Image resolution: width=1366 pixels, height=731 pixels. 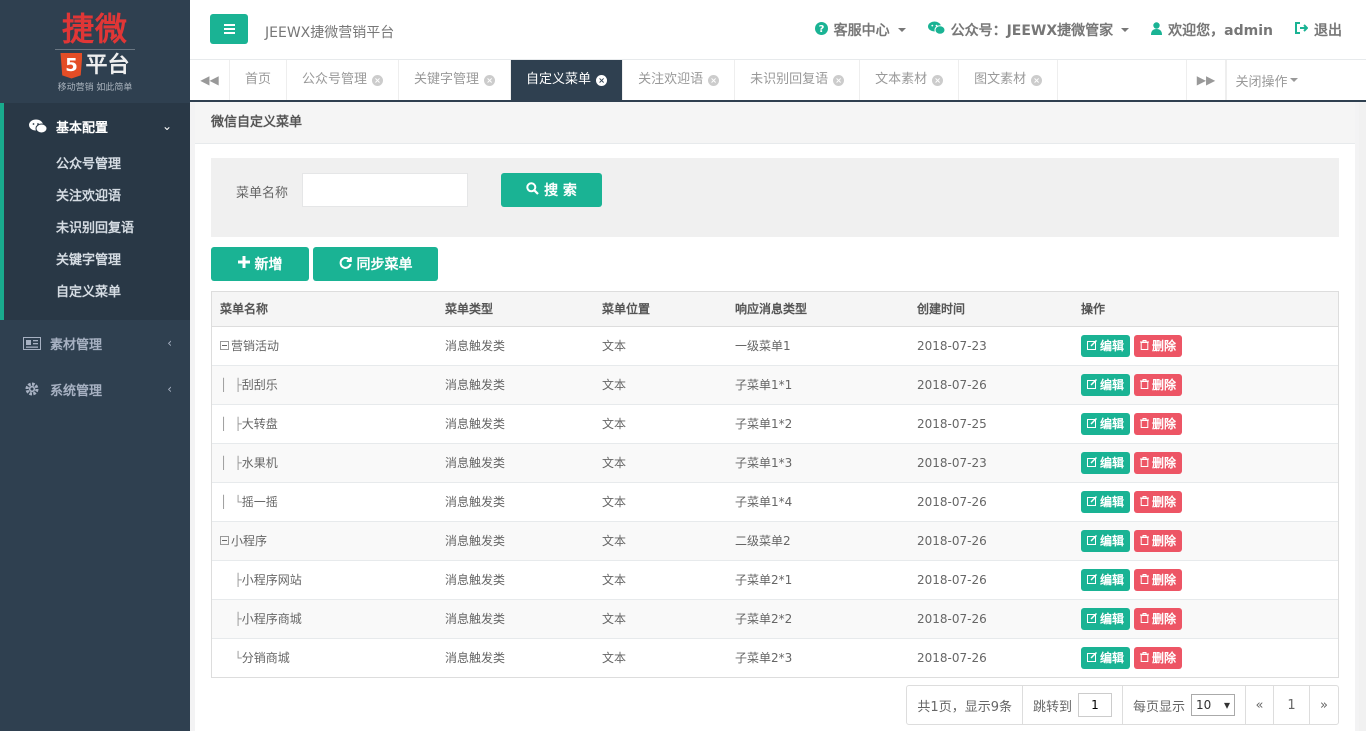 What do you see at coordinates (210, 80) in the screenshot?
I see `tab-scroll-left-button: ◀◀` at bounding box center [210, 80].